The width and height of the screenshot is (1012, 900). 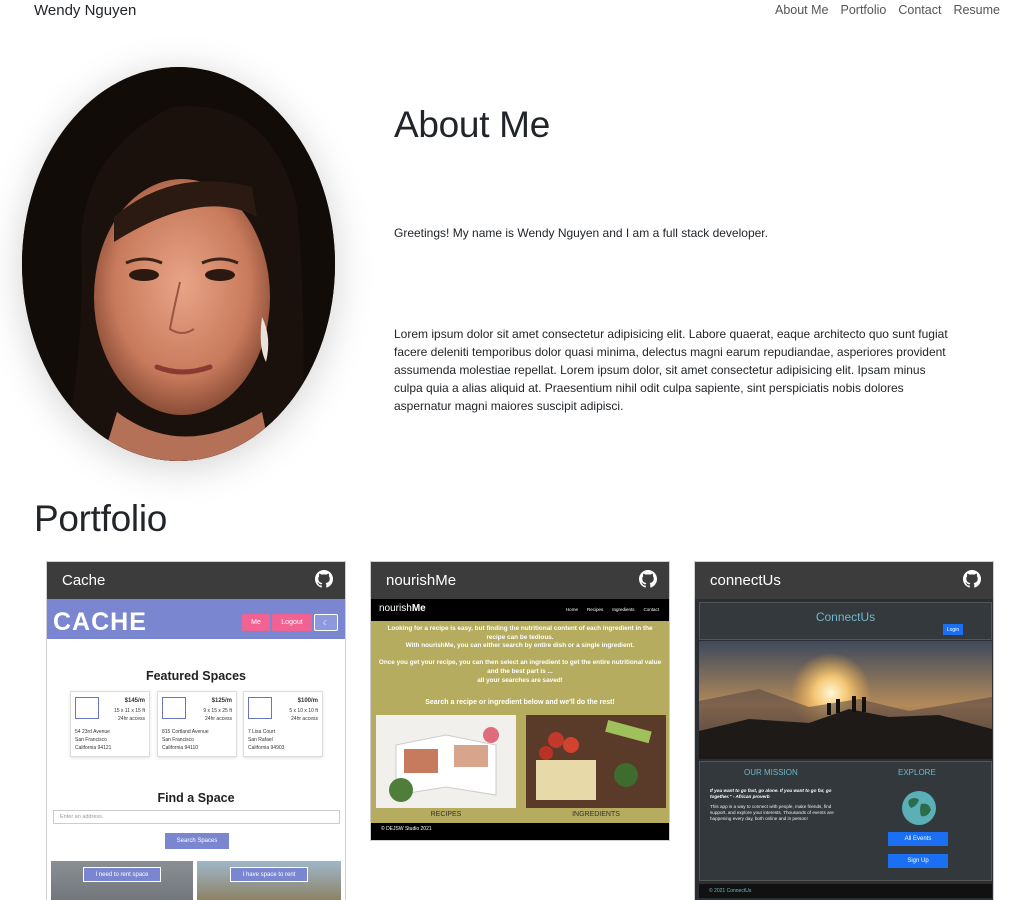 What do you see at coordinates (520, 580) in the screenshot?
I see `card-header: nourishMe` at bounding box center [520, 580].